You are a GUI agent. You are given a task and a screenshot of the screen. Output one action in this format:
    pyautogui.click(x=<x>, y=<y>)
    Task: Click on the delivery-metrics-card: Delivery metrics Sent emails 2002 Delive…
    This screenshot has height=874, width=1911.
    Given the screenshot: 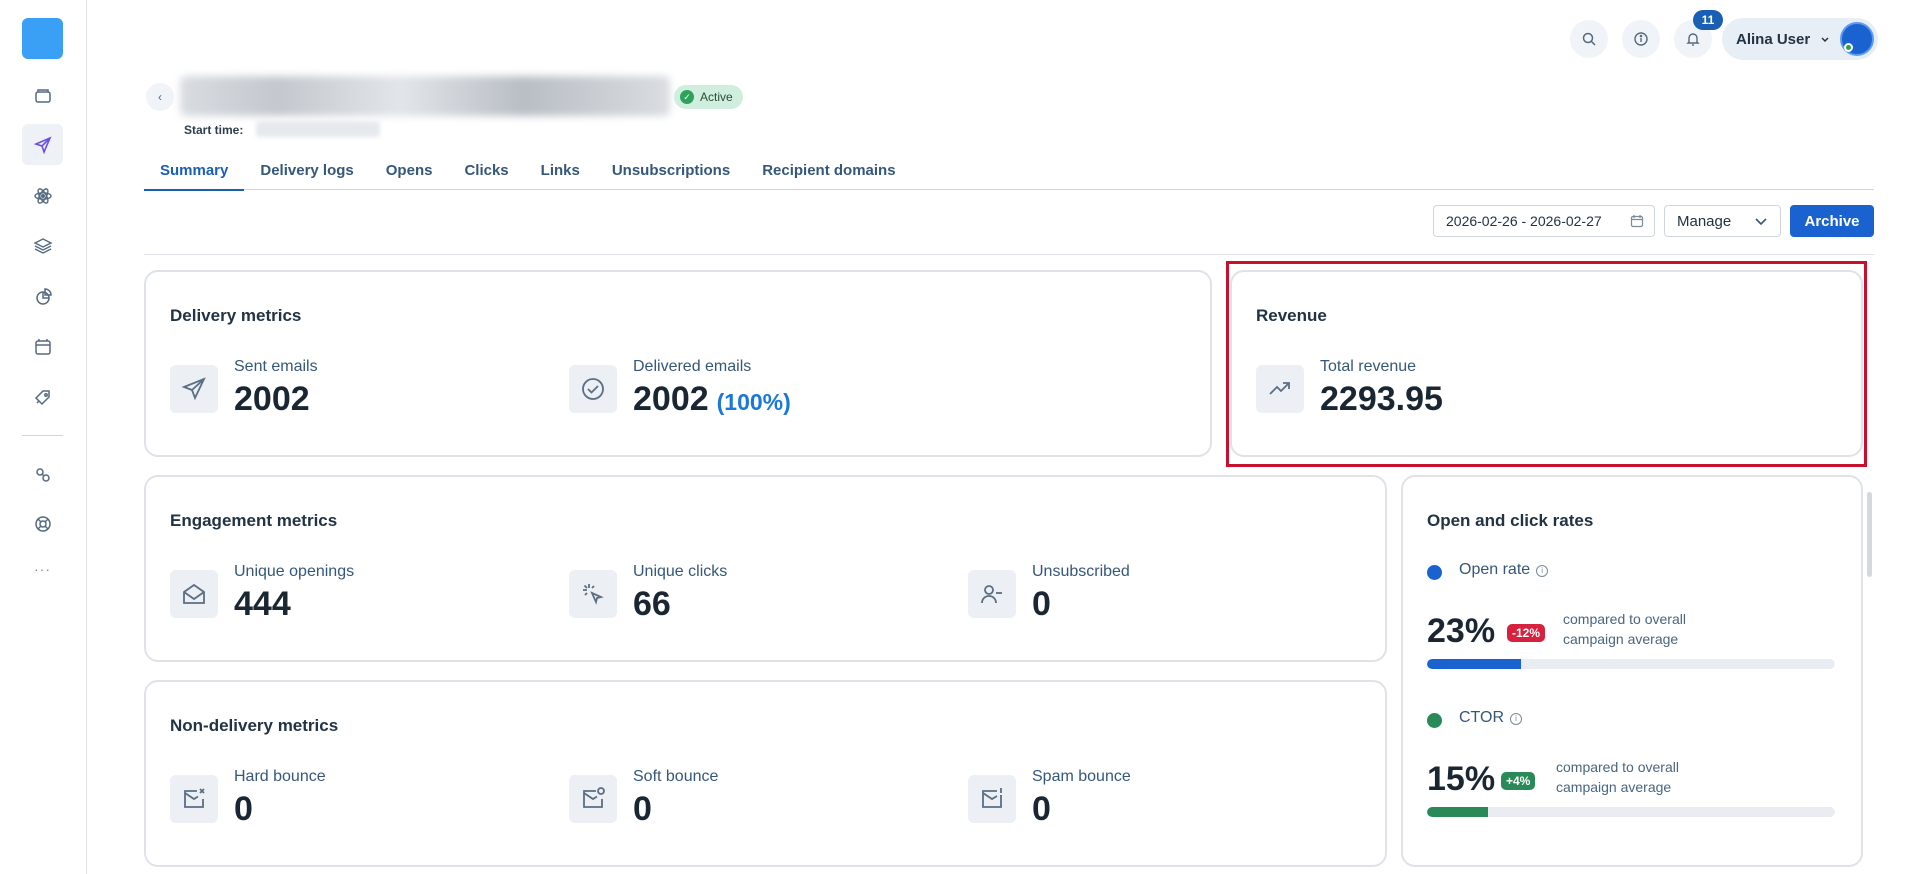 What is the action you would take?
    pyautogui.click(x=678, y=363)
    